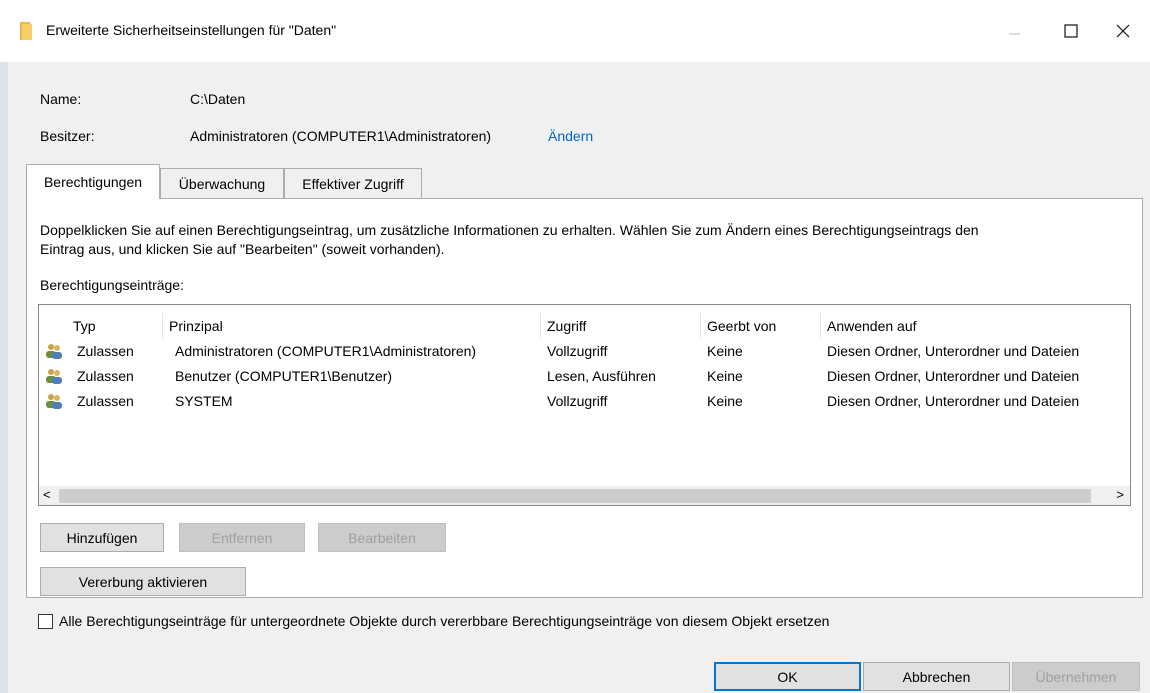 This screenshot has height=693, width=1150. I want to click on entries-label: Berechtigungseinträge:, so click(112, 285).